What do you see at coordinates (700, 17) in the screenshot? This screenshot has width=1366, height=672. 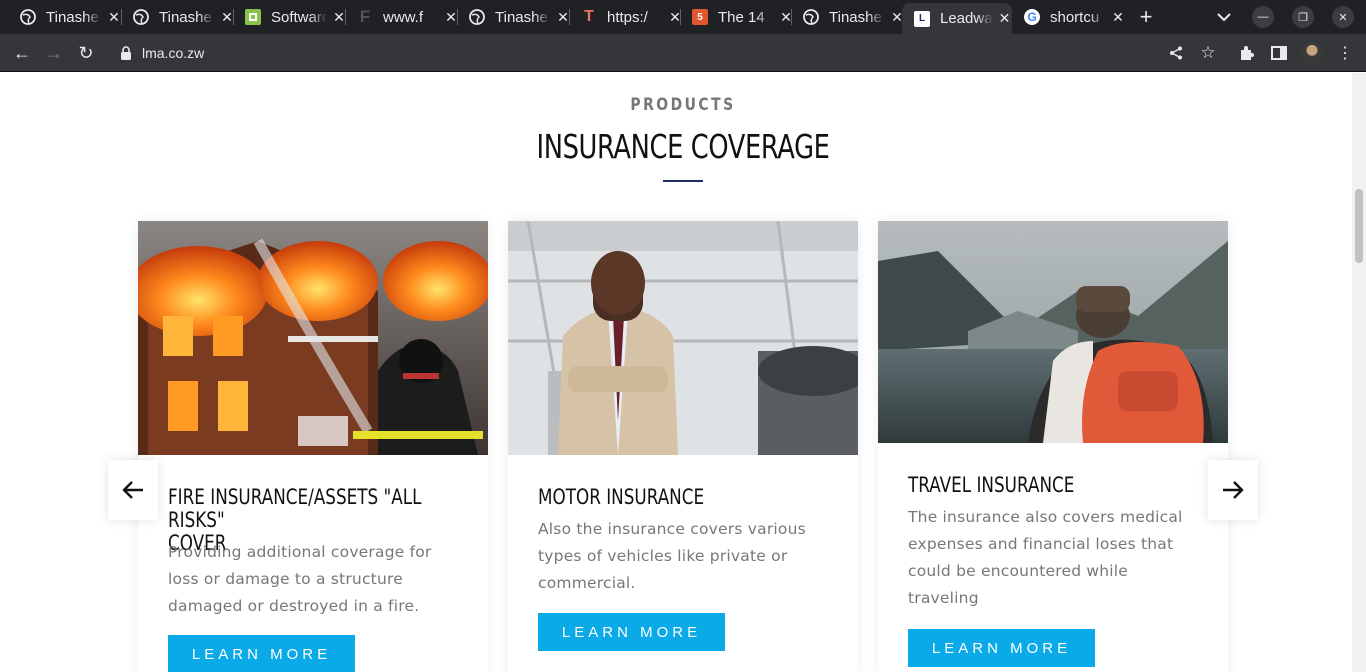 I see `html5-icon: 5` at bounding box center [700, 17].